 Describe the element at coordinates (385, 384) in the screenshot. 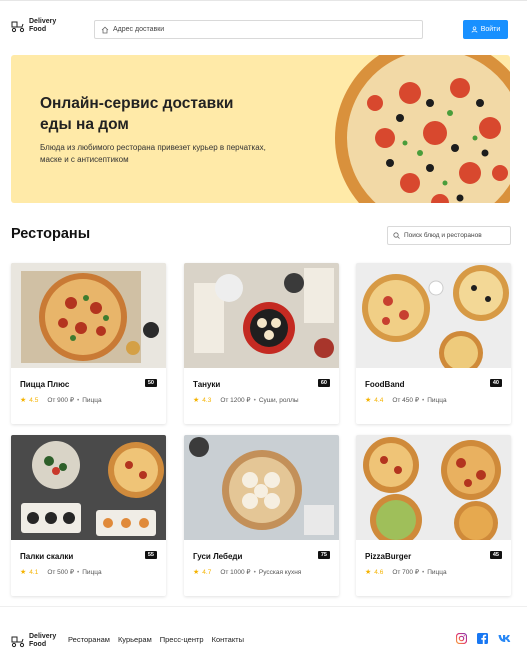

I see `restaurant-name: FoodBand` at that location.